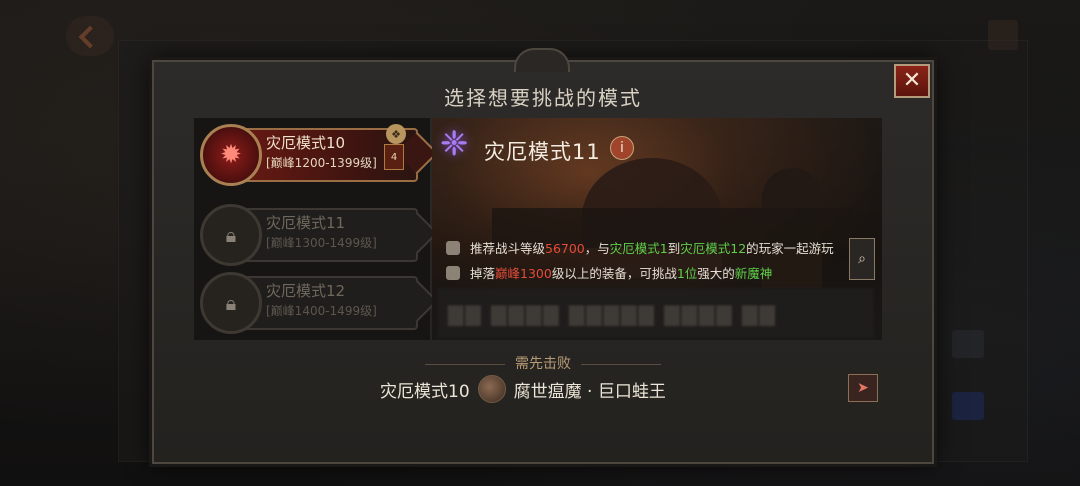 This screenshot has height=486, width=1080. Describe the element at coordinates (862, 259) in the screenshot. I see `magnifier-icon: ⌕` at that location.